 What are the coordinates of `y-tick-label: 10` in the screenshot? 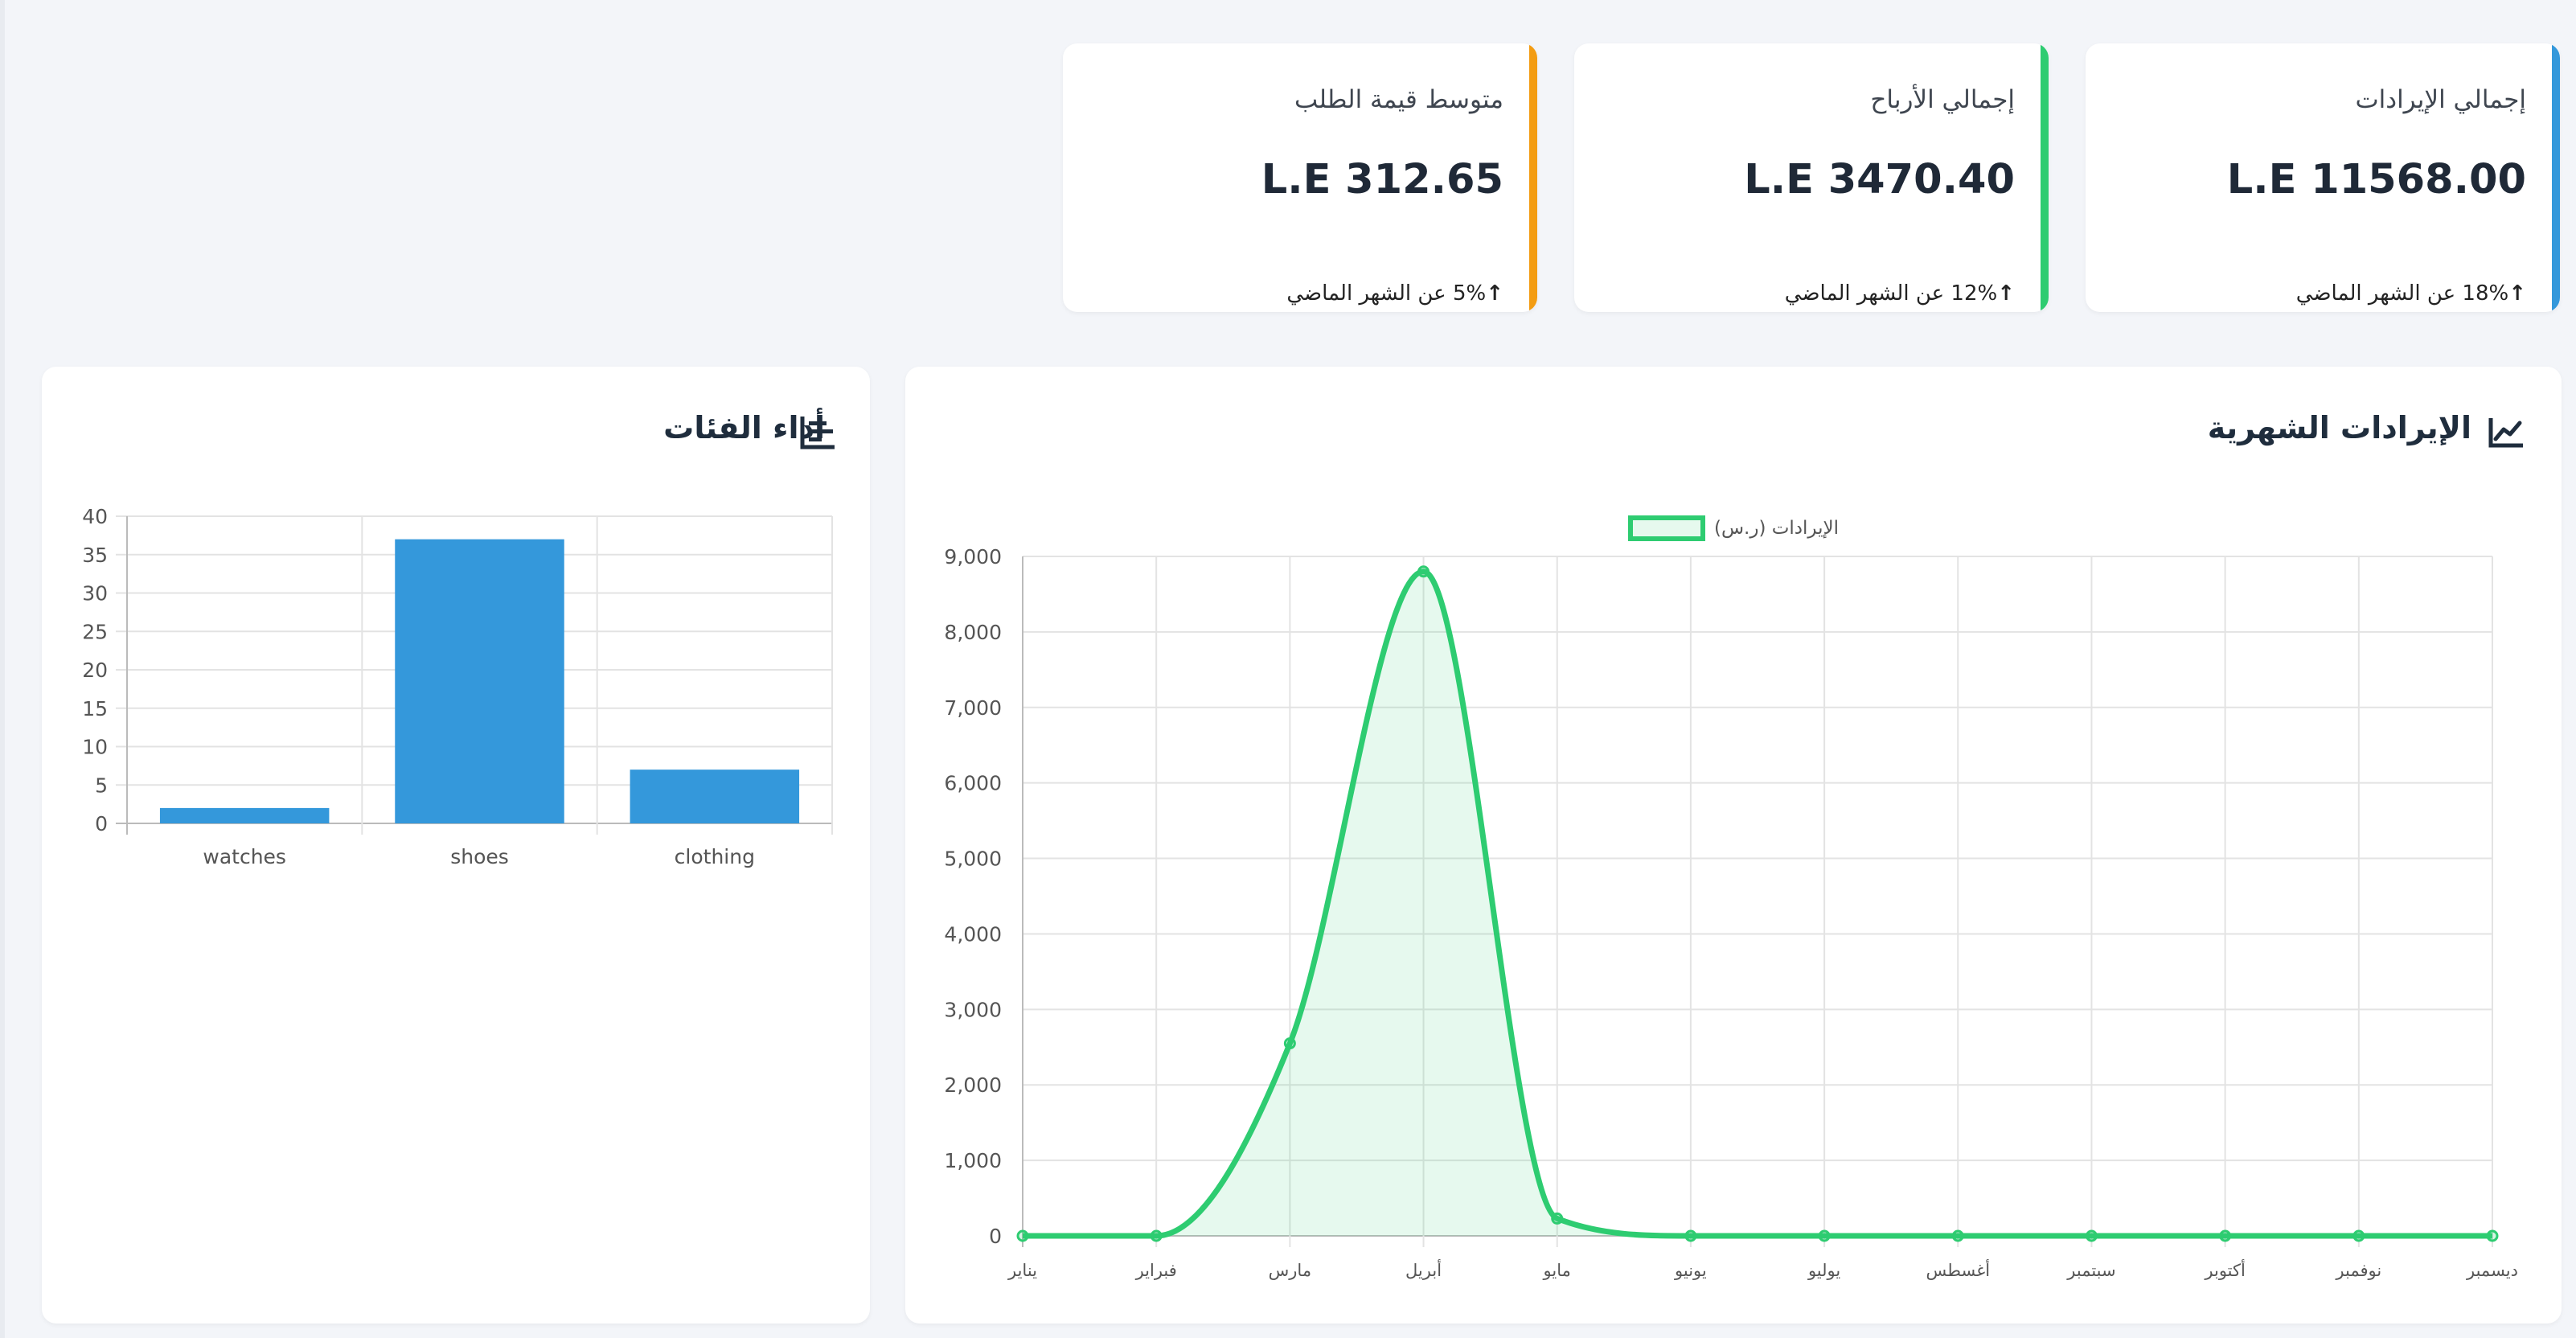 It's located at (95, 747).